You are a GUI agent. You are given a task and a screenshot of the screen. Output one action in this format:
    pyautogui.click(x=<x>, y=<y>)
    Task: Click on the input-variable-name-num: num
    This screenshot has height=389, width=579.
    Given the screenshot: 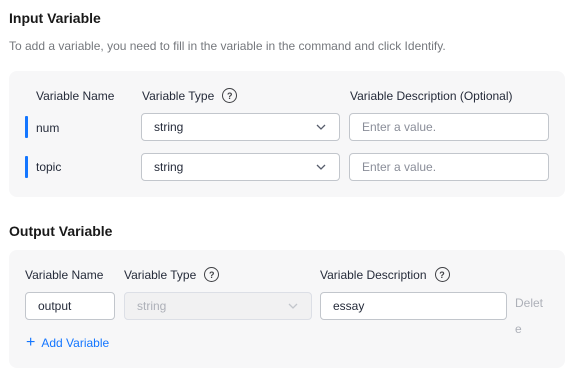 What is the action you would take?
    pyautogui.click(x=48, y=128)
    